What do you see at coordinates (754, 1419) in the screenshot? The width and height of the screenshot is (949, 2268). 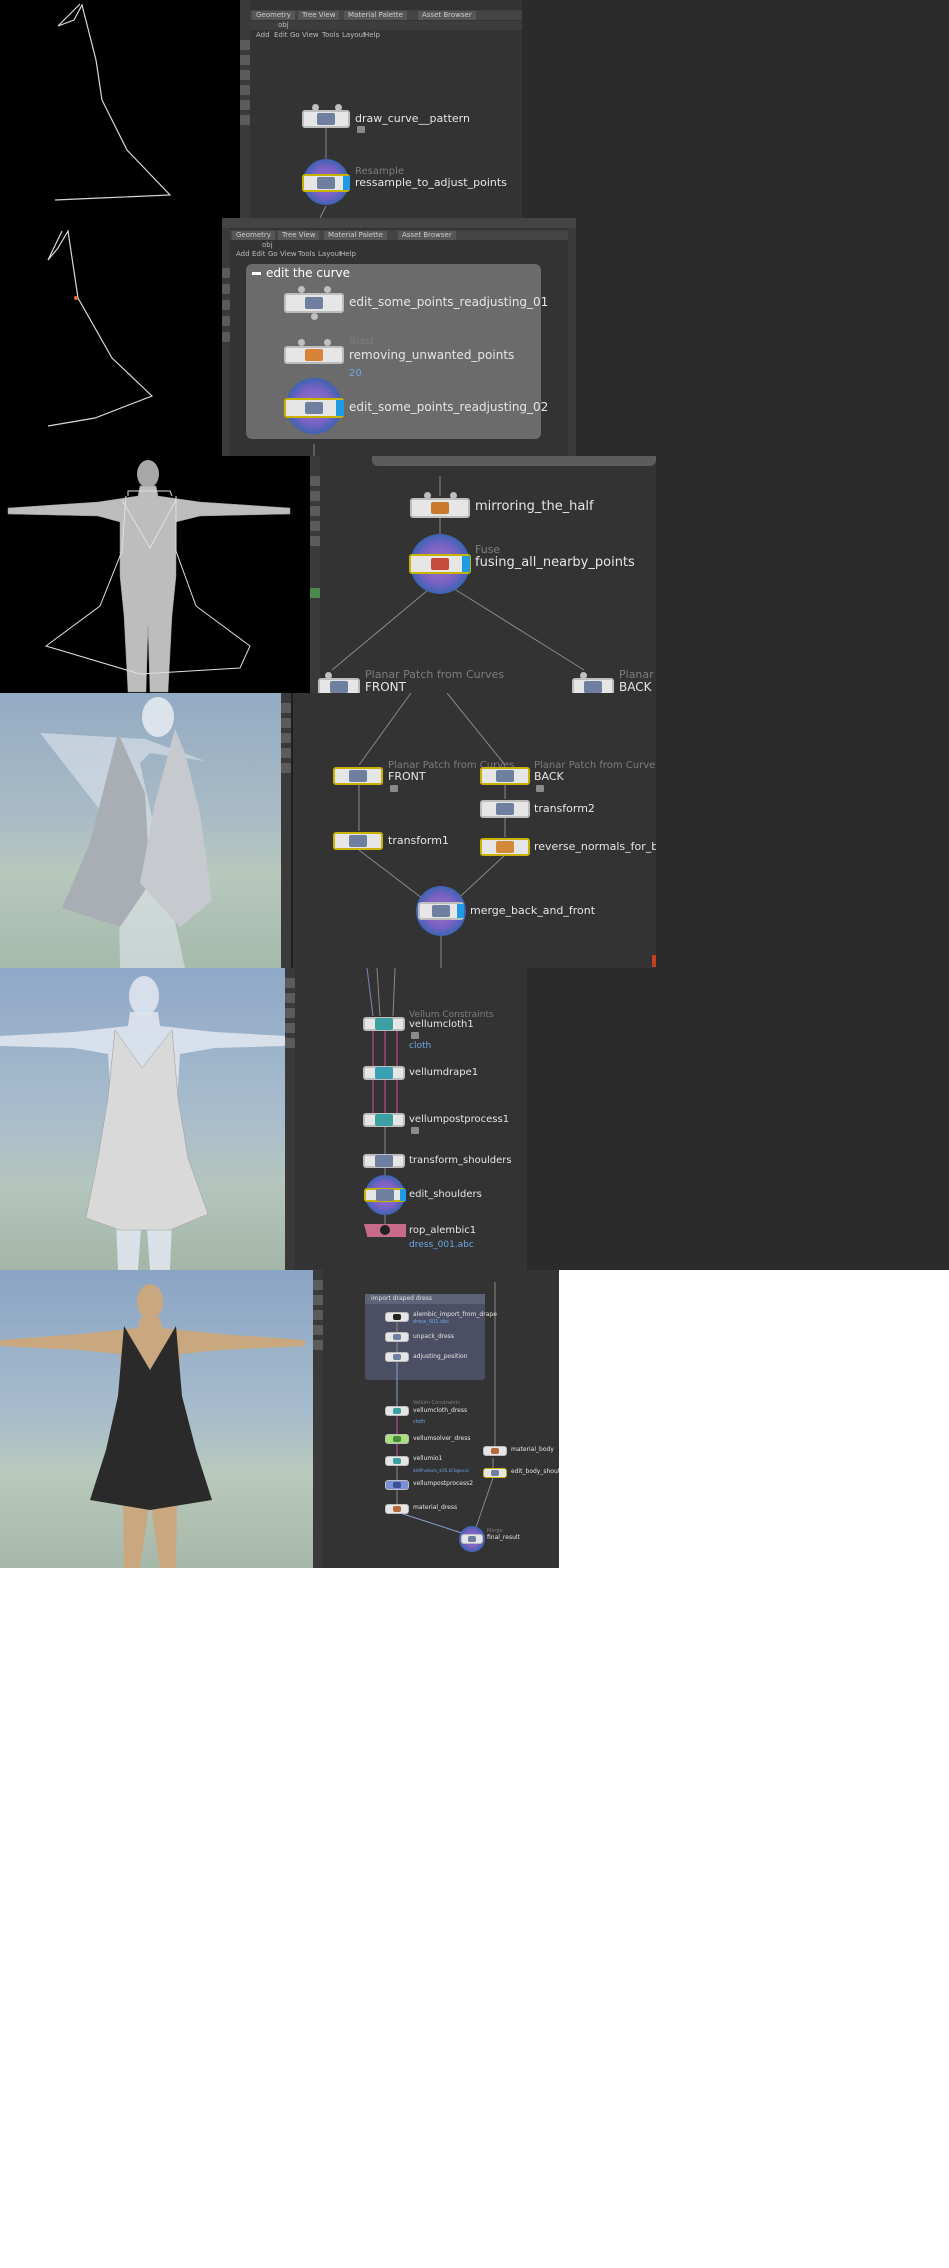 I see `white-margin` at bounding box center [754, 1419].